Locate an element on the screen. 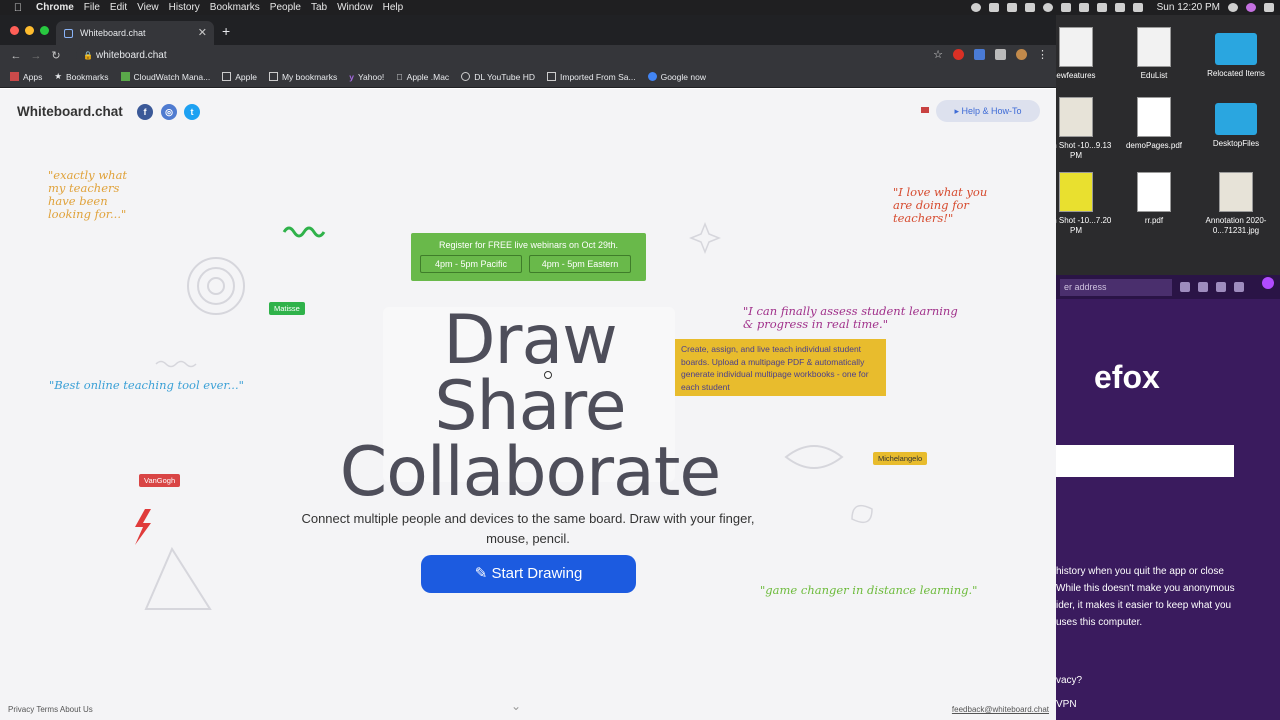 The height and width of the screenshot is (720, 1280). scroll-down-chevron-icon: ⌄ is located at coordinates (516, 706).